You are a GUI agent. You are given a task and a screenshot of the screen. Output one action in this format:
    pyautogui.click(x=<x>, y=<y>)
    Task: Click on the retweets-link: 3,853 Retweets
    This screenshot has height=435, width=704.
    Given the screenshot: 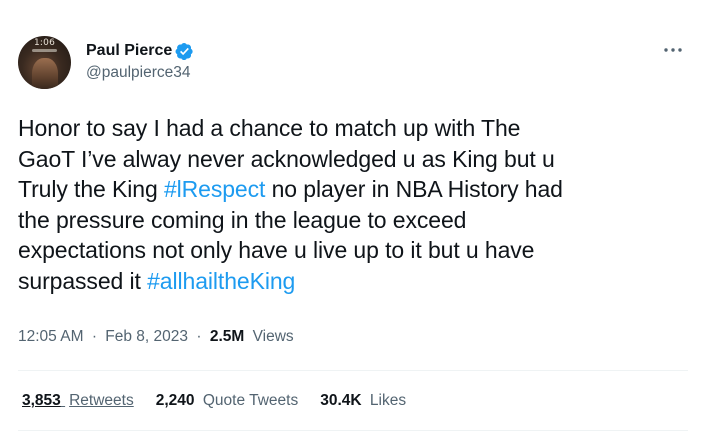 What is the action you would take?
    pyautogui.click(x=78, y=401)
    